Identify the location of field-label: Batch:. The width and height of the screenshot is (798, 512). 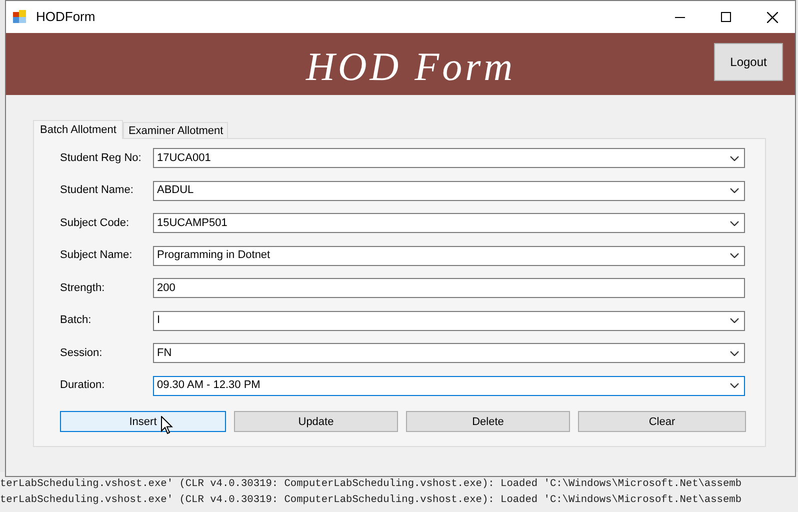
(76, 320).